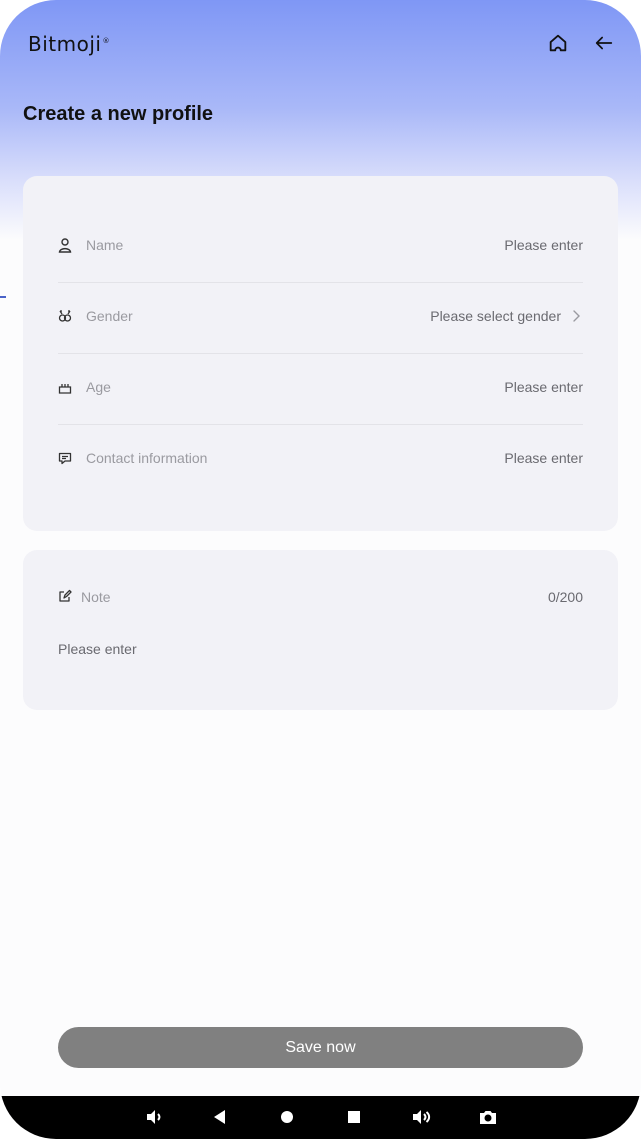 The image size is (641, 1139). Describe the element at coordinates (65, 316) in the screenshot. I see `gender-icon` at that location.